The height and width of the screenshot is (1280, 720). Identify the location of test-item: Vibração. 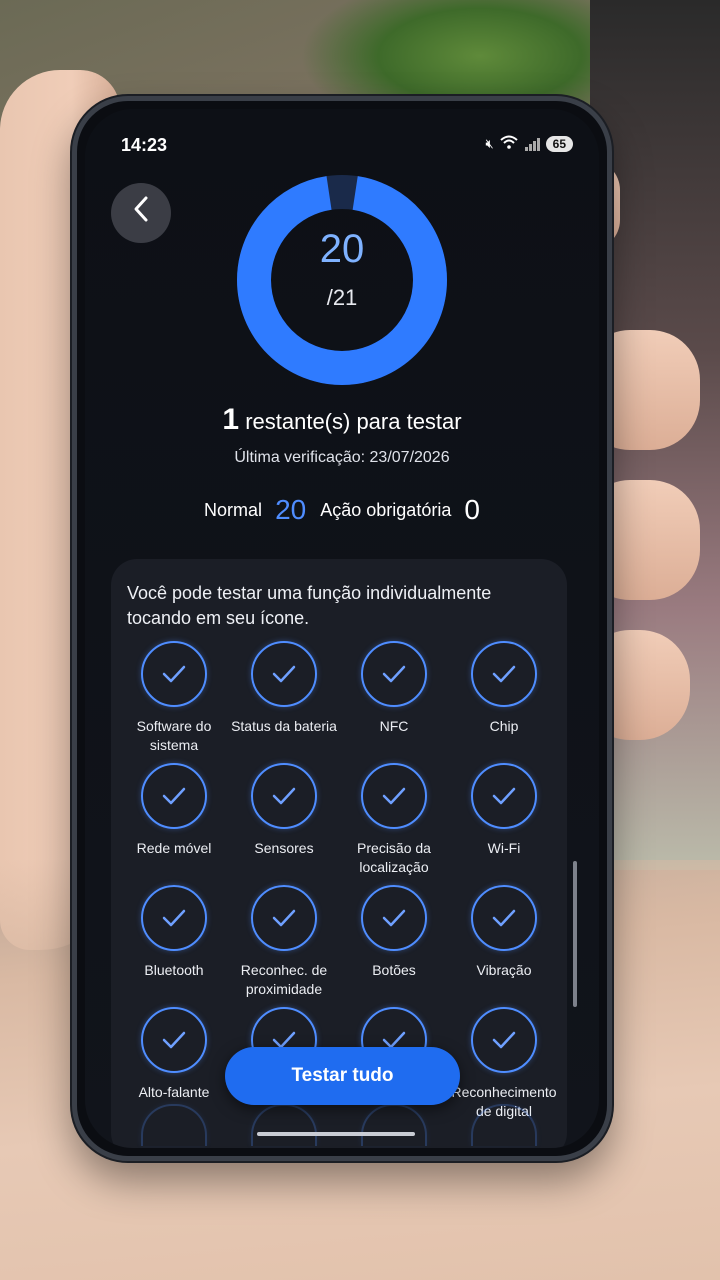
(504, 944).